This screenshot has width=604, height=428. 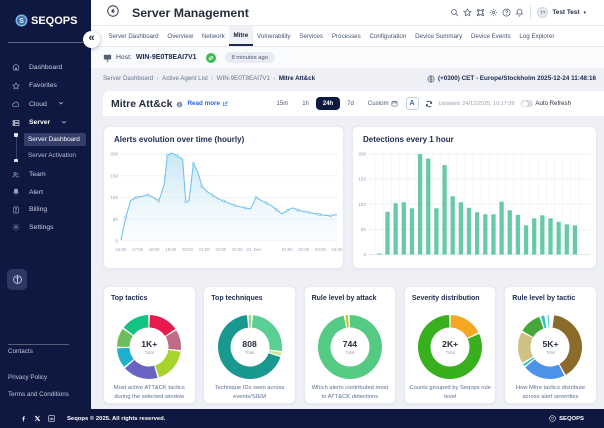 I want to click on svg-text: 20:00, so click(x=187, y=249).